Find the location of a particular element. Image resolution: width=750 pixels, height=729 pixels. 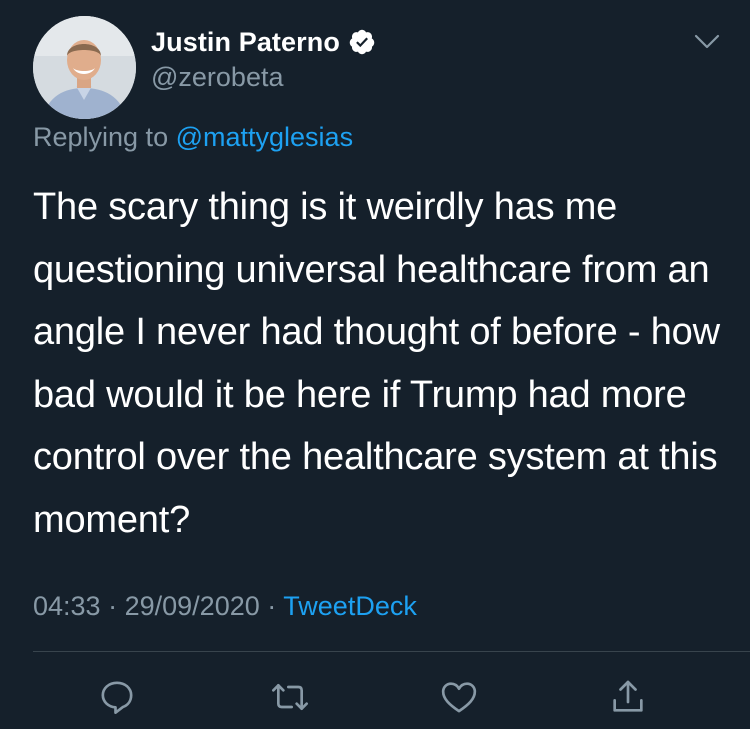

avatar-image is located at coordinates (84, 67).